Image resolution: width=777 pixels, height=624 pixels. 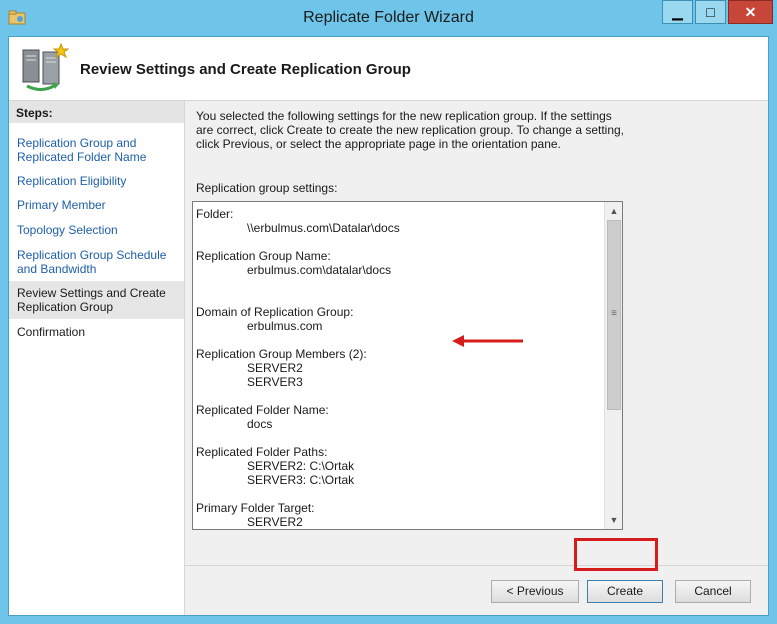 I want to click on path-item: SERVER2: C:\Ortak, so click(x=301, y=466).